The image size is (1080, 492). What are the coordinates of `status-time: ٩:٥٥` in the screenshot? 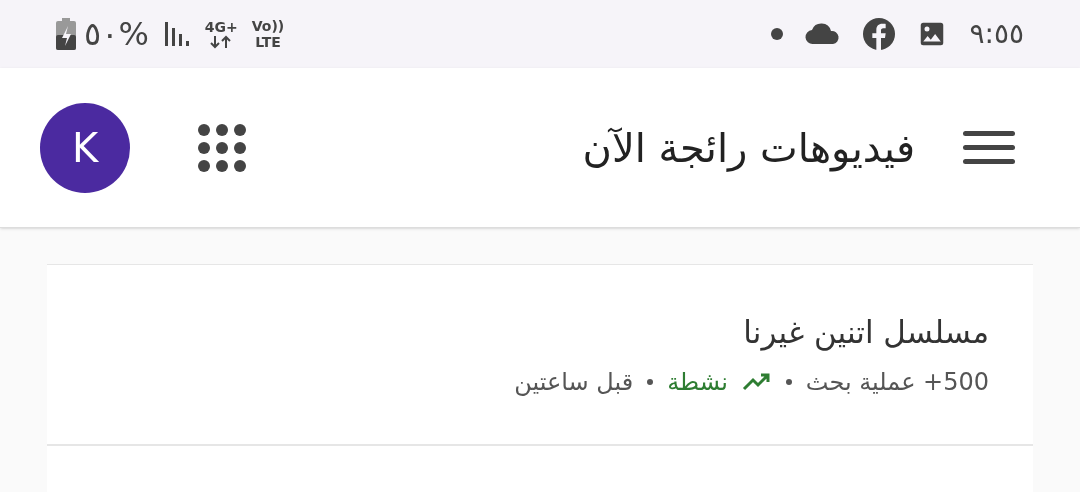 It's located at (996, 34).